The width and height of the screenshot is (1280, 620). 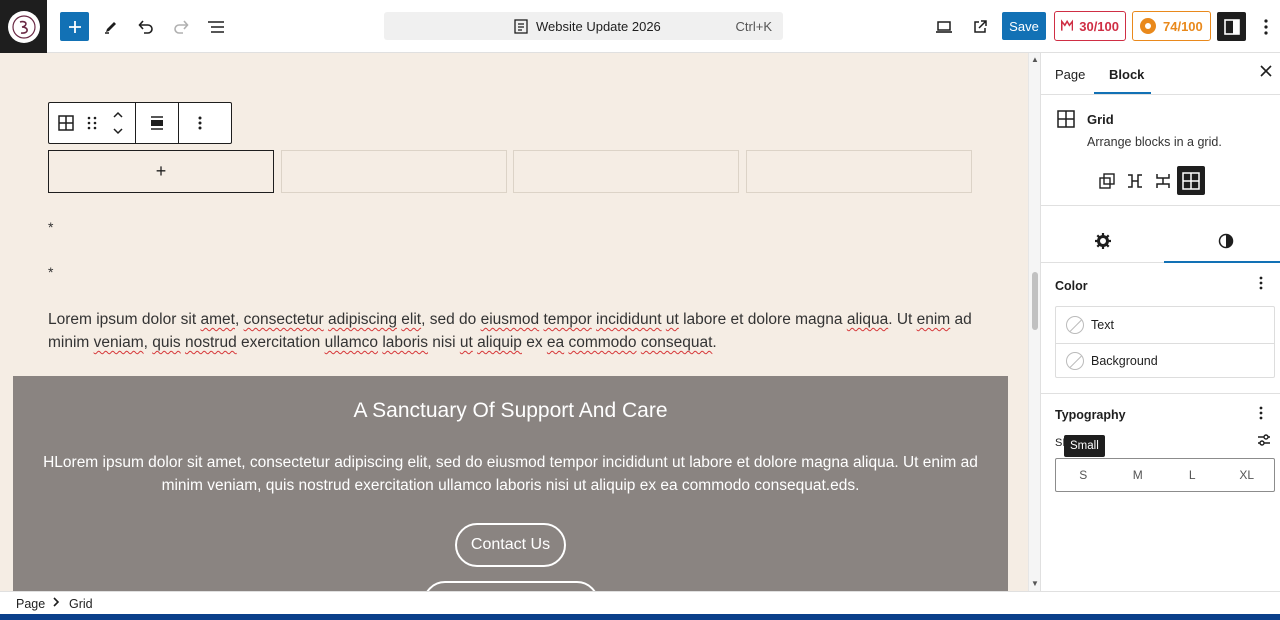 I want to click on readability-score-button: 74/100, so click(x=1171, y=26).